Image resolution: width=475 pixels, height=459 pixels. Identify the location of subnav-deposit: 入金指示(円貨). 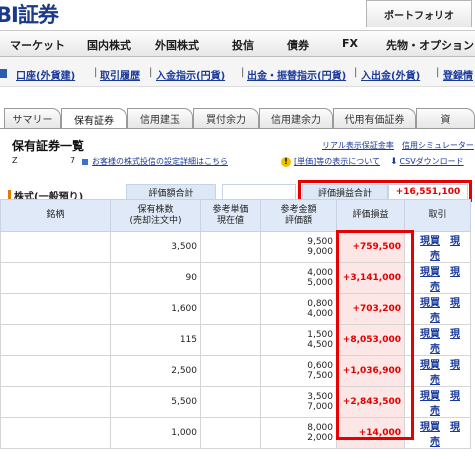
(190, 74).